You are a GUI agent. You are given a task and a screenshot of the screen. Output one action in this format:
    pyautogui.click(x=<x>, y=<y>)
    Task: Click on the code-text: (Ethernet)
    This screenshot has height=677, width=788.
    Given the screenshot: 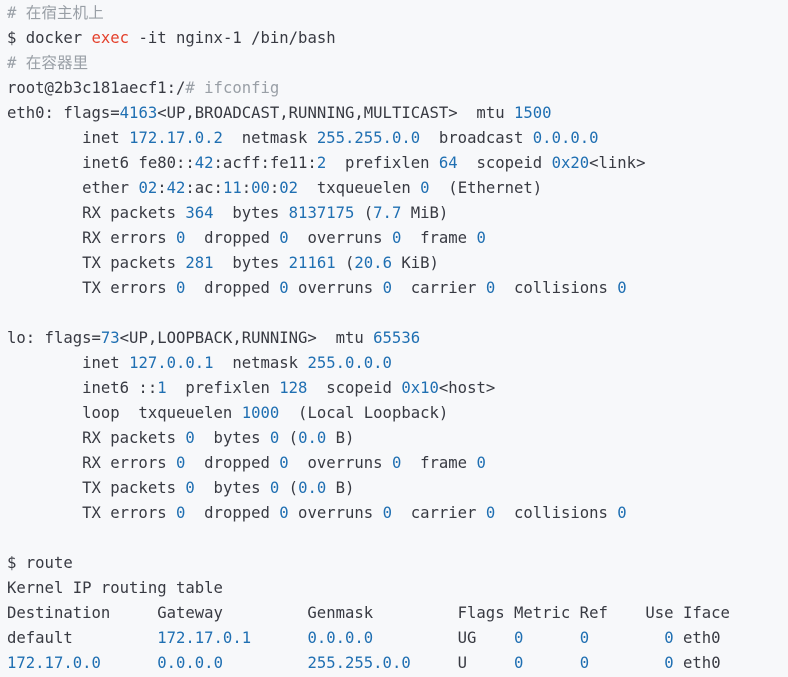 What is the action you would take?
    pyautogui.click(x=486, y=188)
    